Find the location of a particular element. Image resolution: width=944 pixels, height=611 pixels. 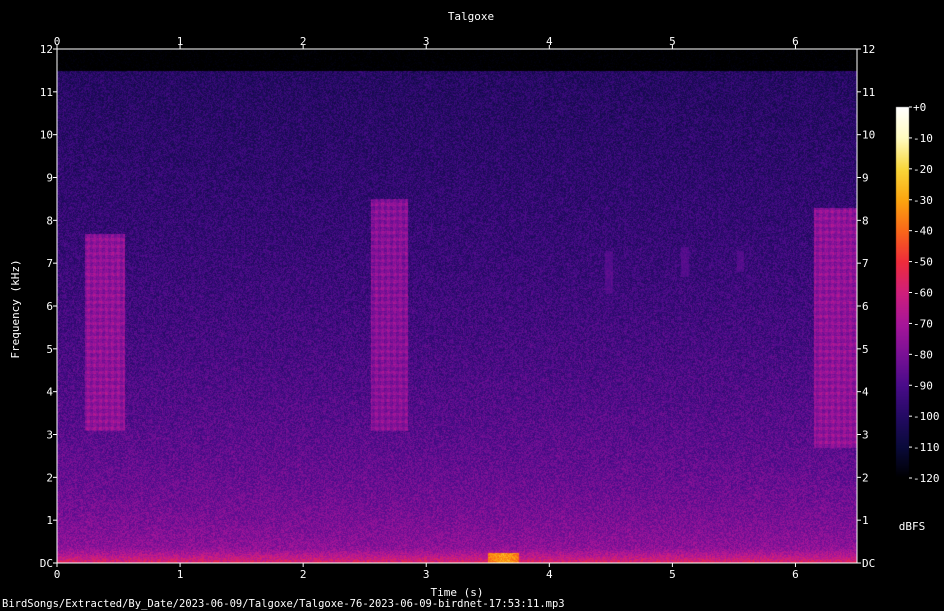

colorbar-tick-label: -100 is located at coordinates (926, 416).